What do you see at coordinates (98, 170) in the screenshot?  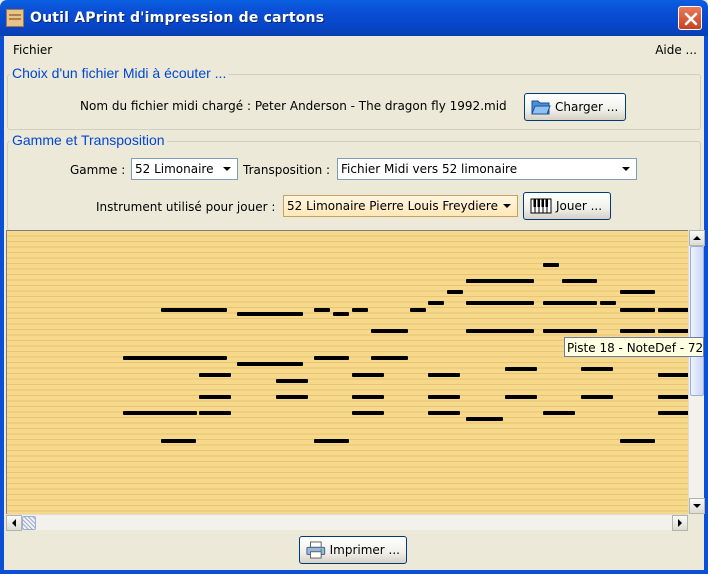 I see `scale-label: Gamme :` at bounding box center [98, 170].